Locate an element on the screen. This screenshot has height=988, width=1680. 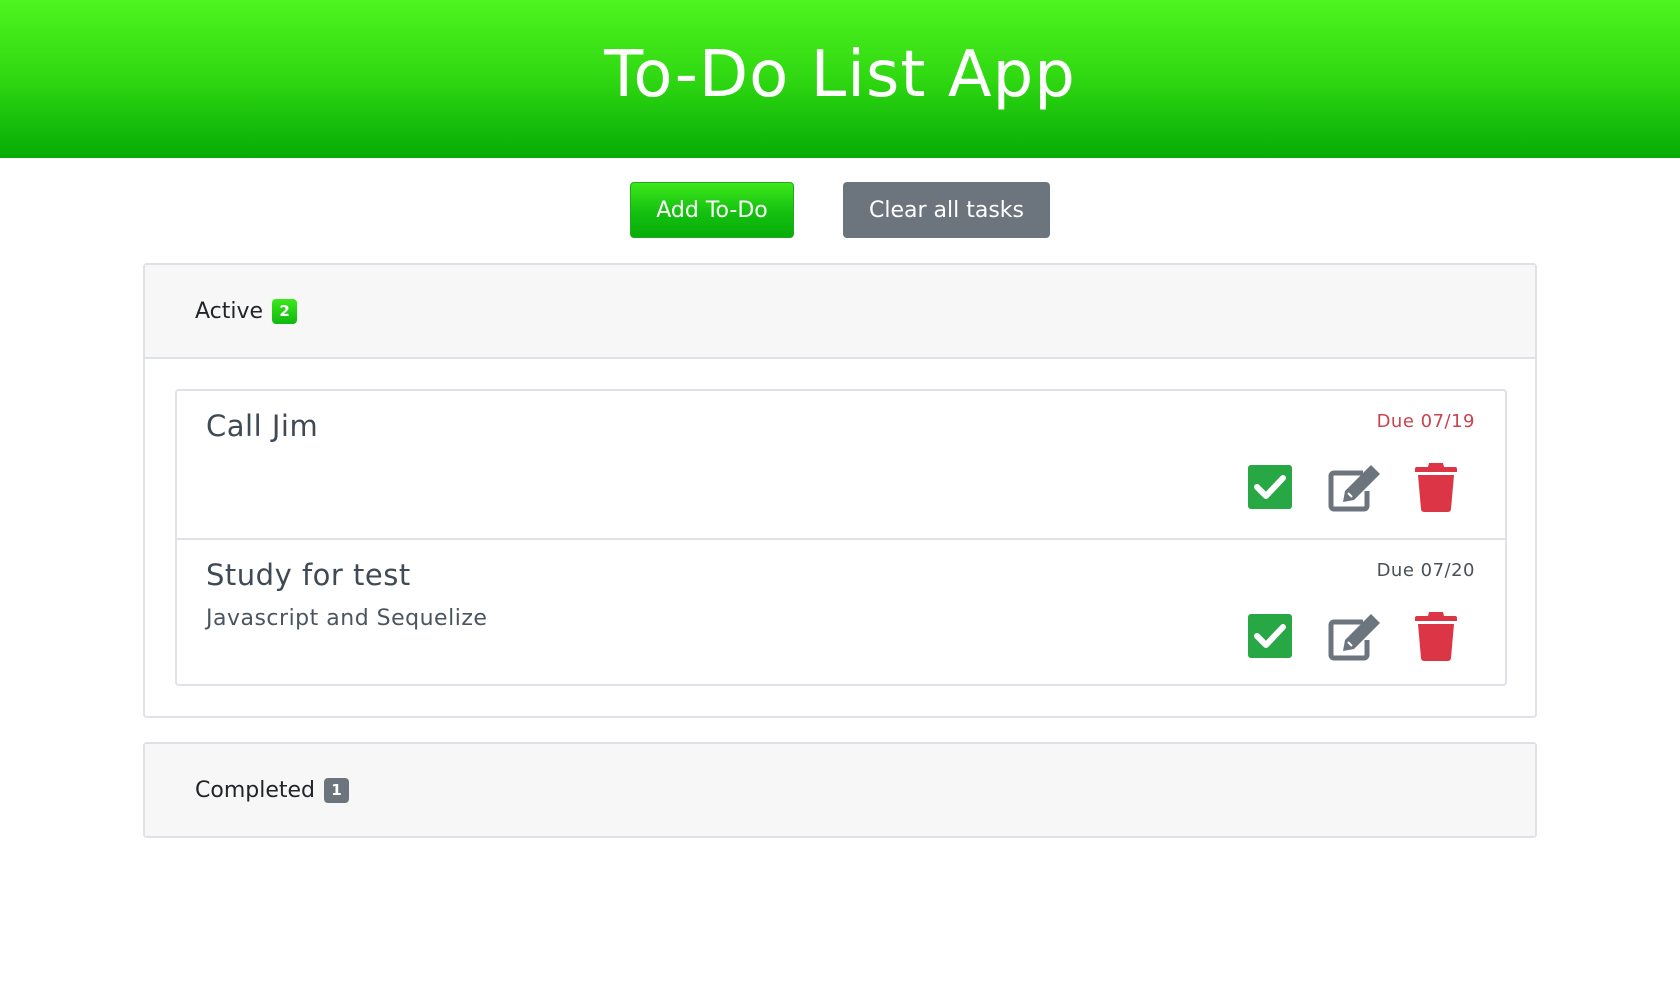
task-title: Call Jim is located at coordinates (262, 426).